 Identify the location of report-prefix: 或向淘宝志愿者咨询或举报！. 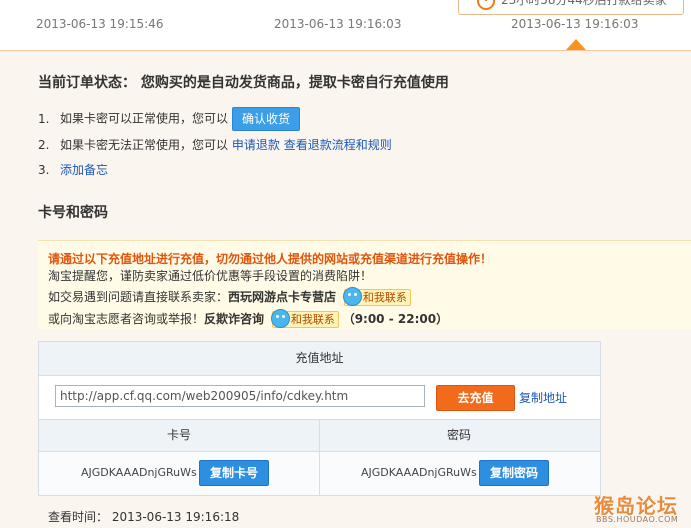
(126, 319).